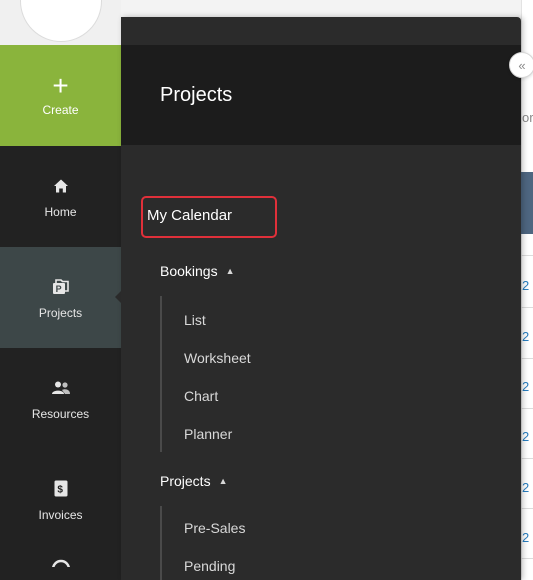 The width and height of the screenshot is (533, 580). Describe the element at coordinates (189, 271) in the screenshot. I see `nav-bookings-label: Bookings` at that location.